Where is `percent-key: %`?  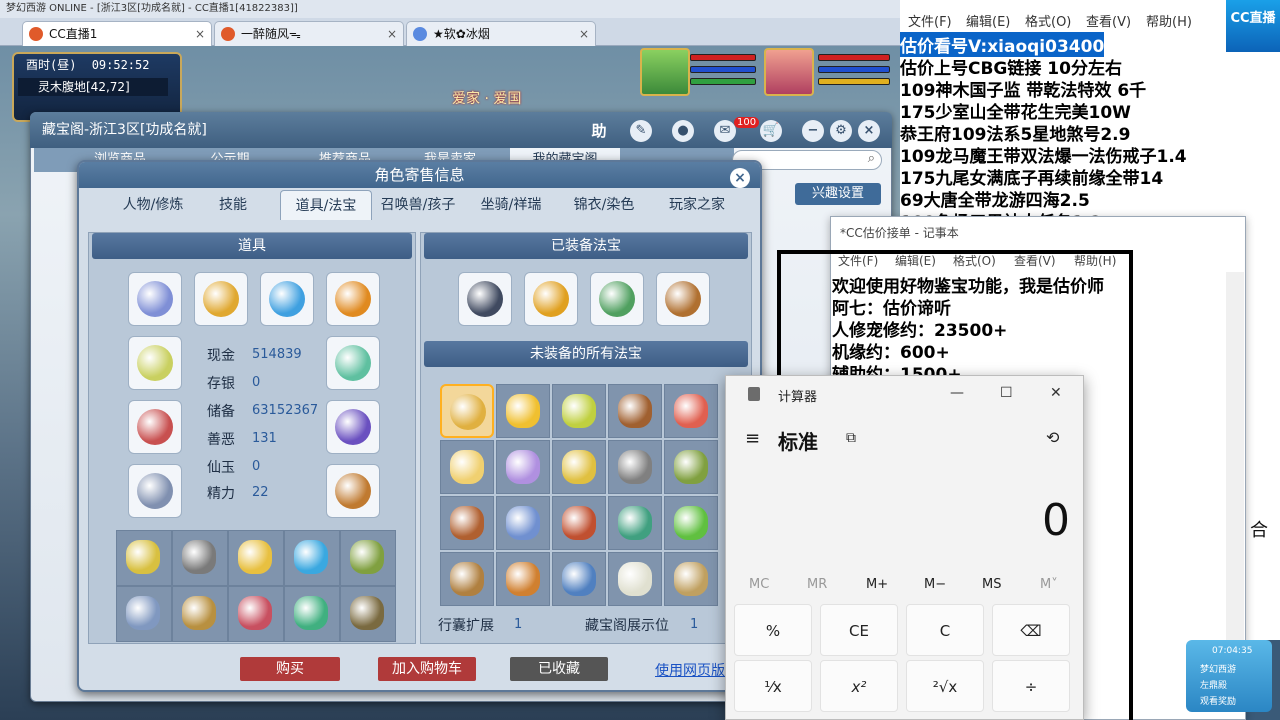 percent-key: % is located at coordinates (773, 630).